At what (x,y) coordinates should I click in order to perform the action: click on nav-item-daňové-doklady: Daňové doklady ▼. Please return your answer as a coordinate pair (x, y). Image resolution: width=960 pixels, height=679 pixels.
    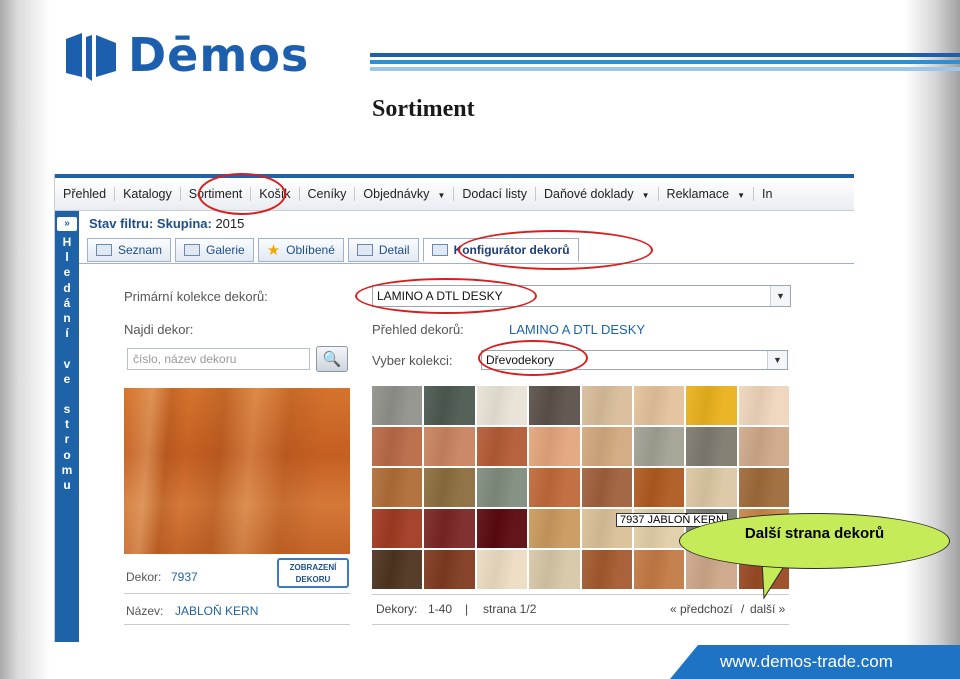
    Looking at the image, I should click on (597, 194).